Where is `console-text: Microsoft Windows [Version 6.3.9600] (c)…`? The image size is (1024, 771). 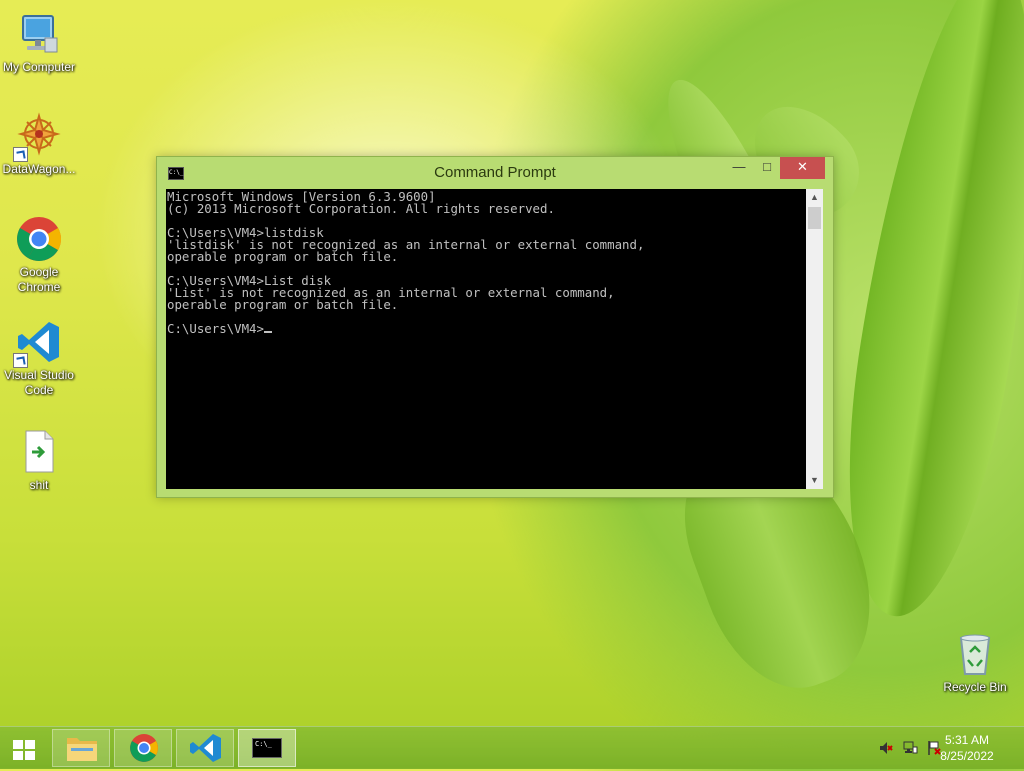 console-text: Microsoft Windows [Version 6.3.9600] (c)… is located at coordinates (406, 262).